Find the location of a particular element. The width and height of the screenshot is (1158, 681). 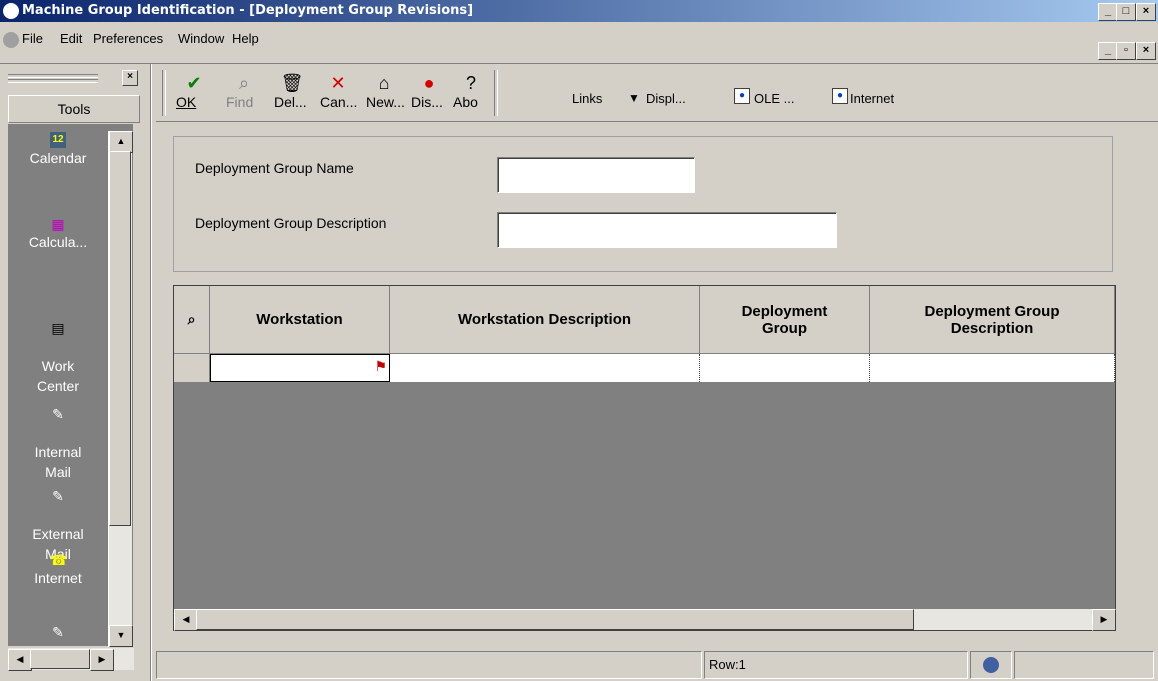

tools-panel-close-button: × is located at coordinates (130, 78).